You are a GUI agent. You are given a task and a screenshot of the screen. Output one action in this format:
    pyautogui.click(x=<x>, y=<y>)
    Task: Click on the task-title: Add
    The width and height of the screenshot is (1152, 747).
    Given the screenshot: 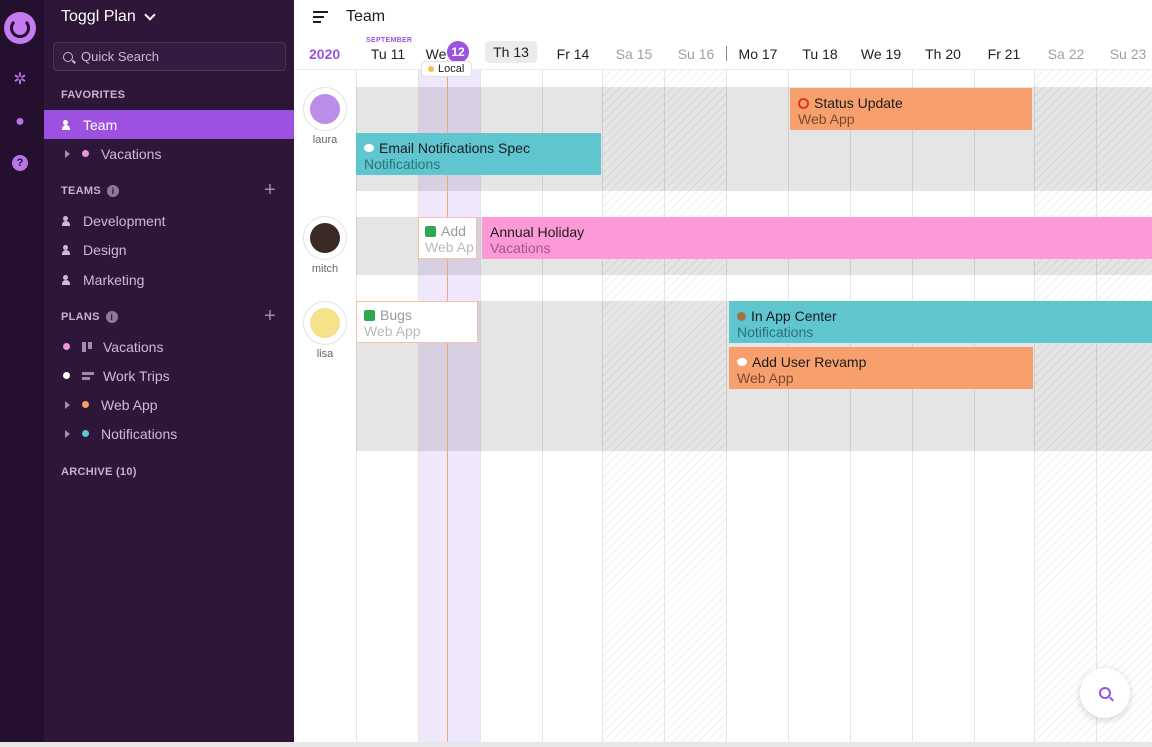 What is the action you would take?
    pyautogui.click(x=453, y=231)
    